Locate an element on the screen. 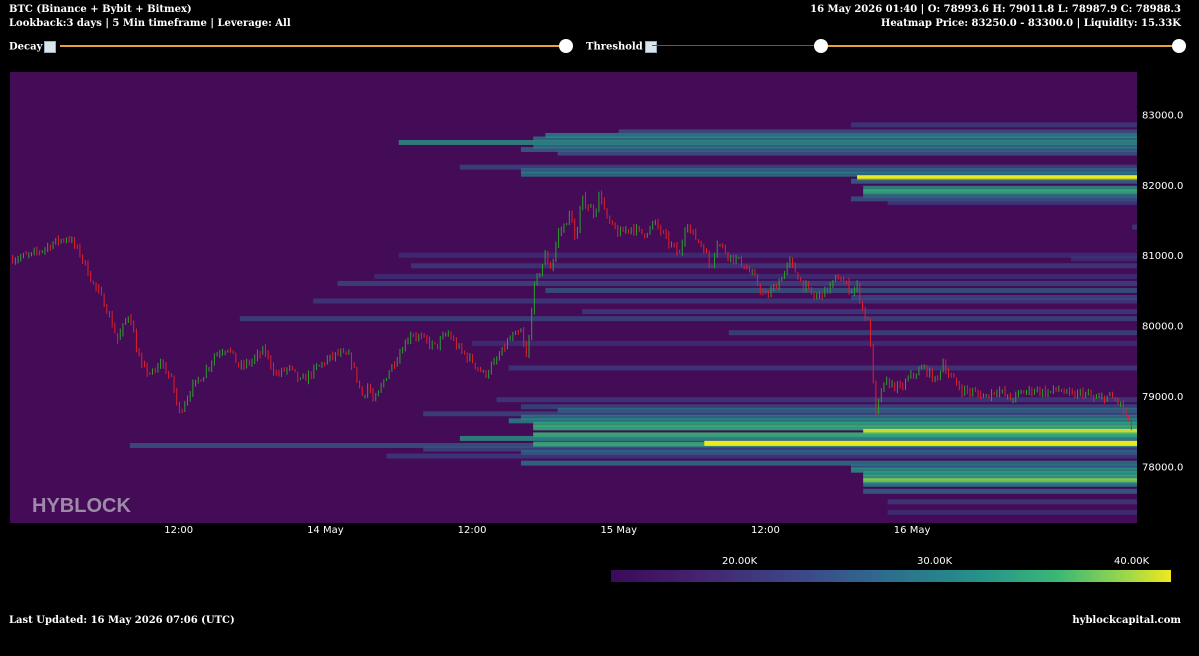 The width and height of the screenshot is (1199, 656). y-tick-label: 79000.0 is located at coordinates (1162, 397).